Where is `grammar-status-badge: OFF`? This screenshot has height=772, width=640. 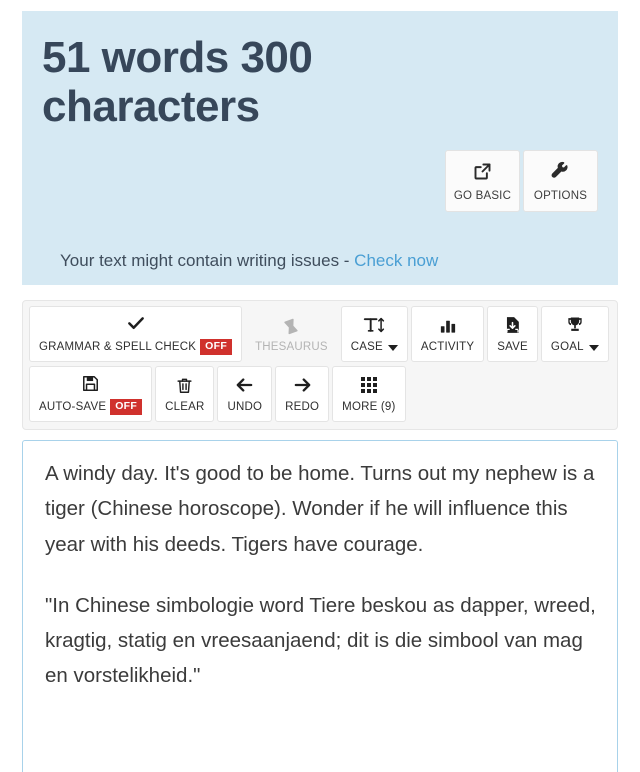
grammar-status-badge: OFF is located at coordinates (216, 347).